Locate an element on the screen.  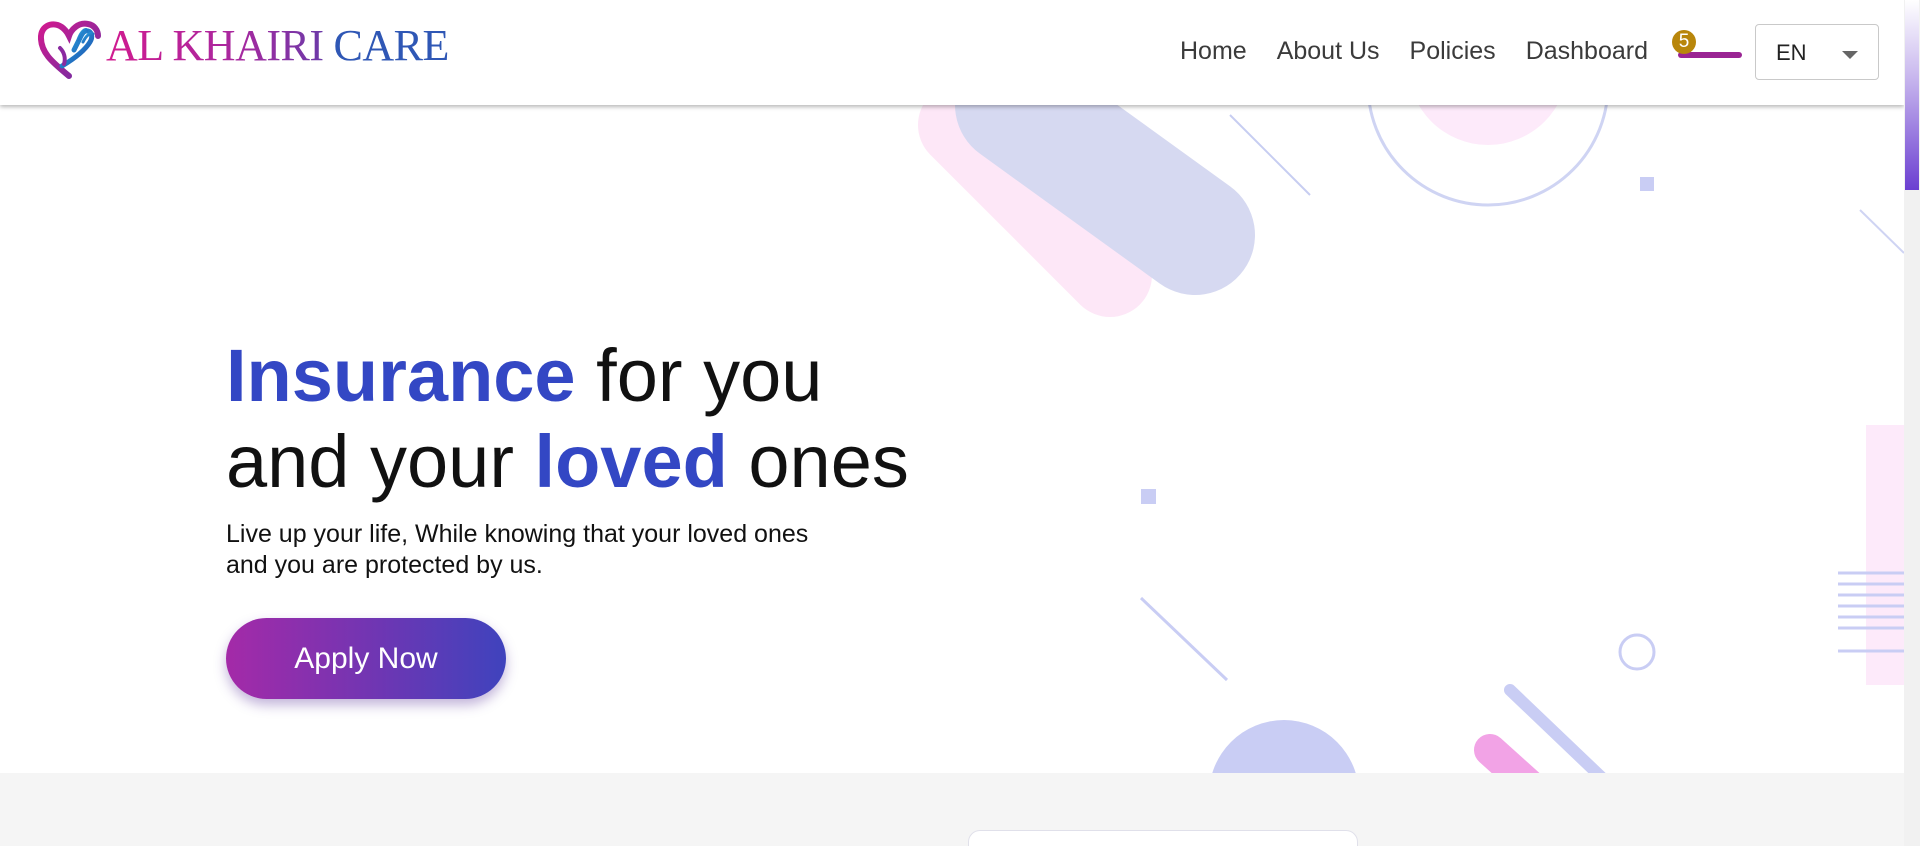
decor-blue-stripe-small is located at coordinates (1555, 728).